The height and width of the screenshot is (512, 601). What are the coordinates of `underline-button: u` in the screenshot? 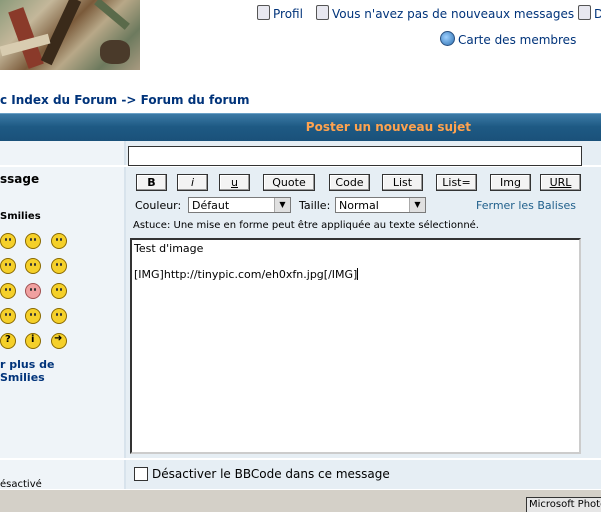 It's located at (234, 182).